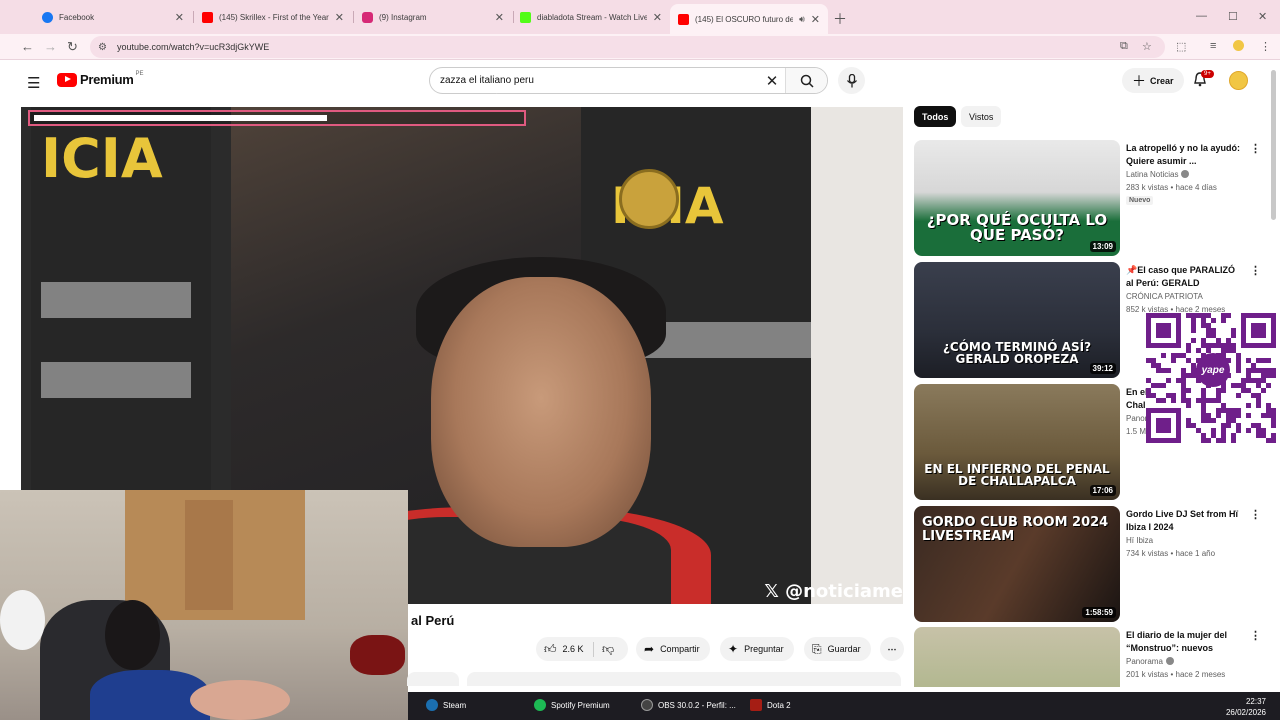  What do you see at coordinates (33, 83) in the screenshot?
I see `hamburger-menu-icon: ☰` at bounding box center [33, 83].